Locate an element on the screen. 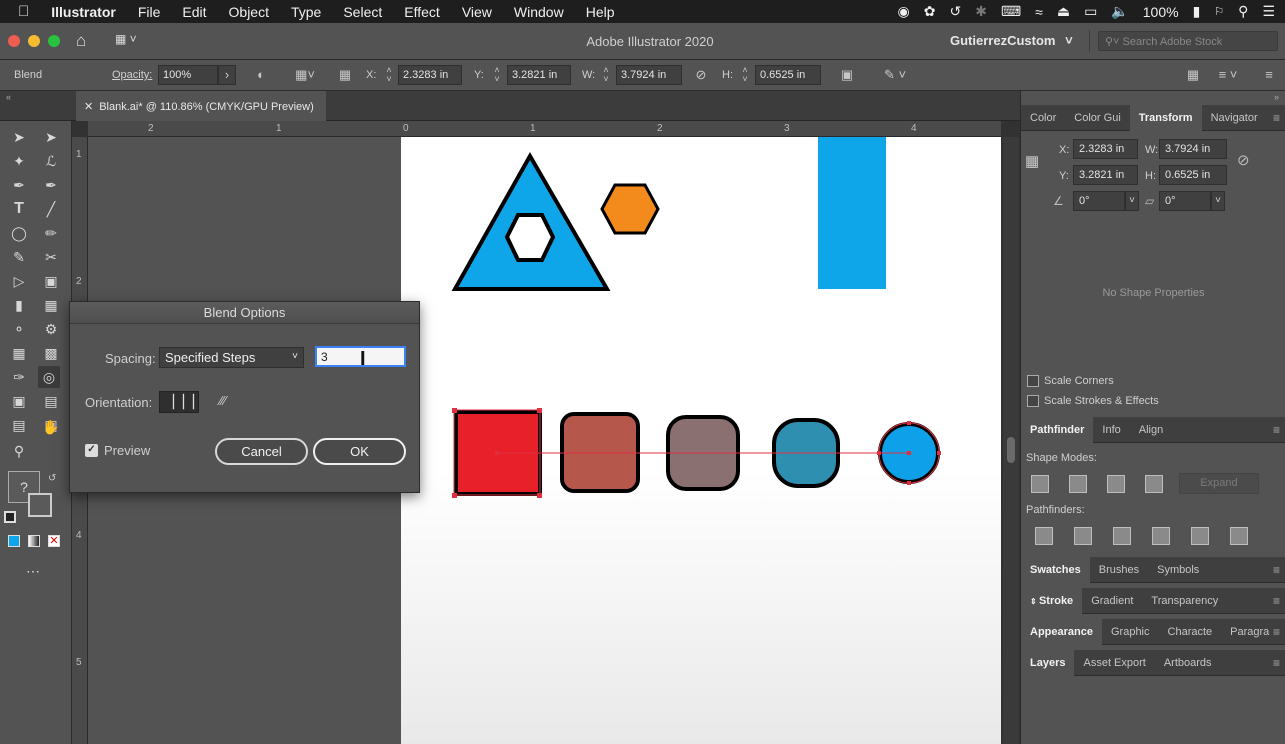 This screenshot has height=744, width=1285. scale-corners-checkbox is located at coordinates (1033, 381).